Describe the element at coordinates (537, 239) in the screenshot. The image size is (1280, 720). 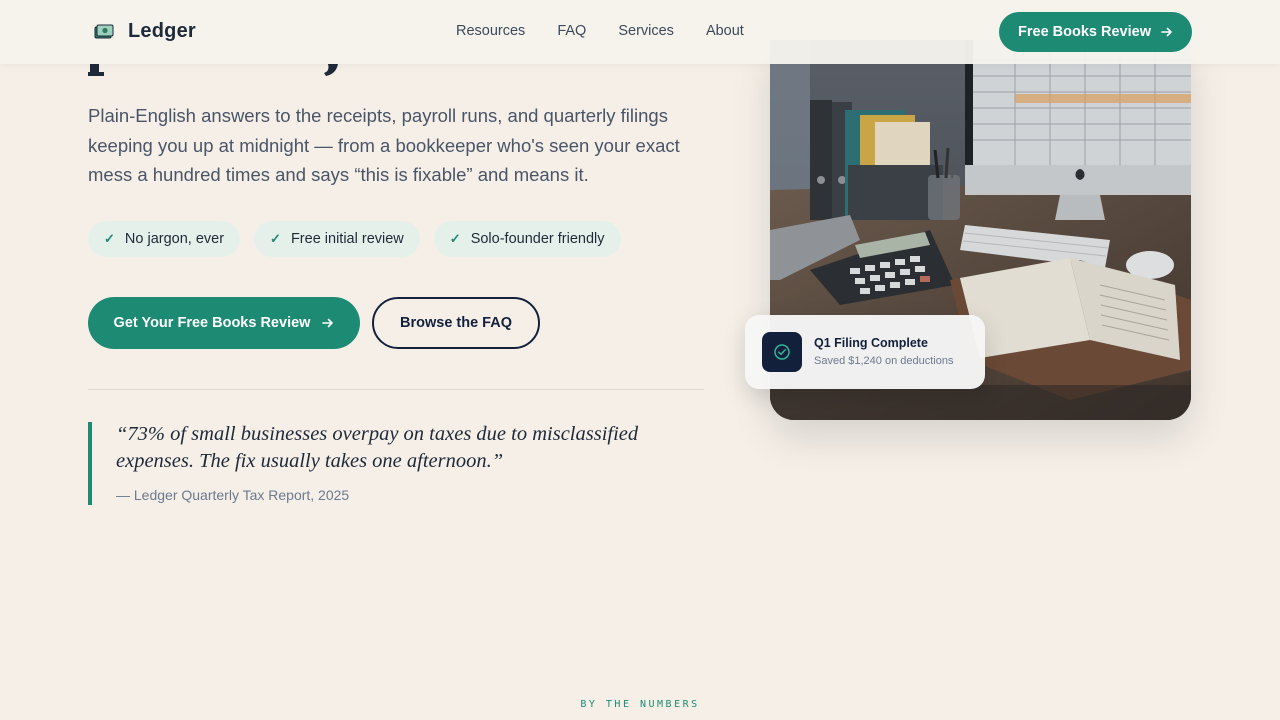
I see `chip-label: Solo-founder friendly` at that location.